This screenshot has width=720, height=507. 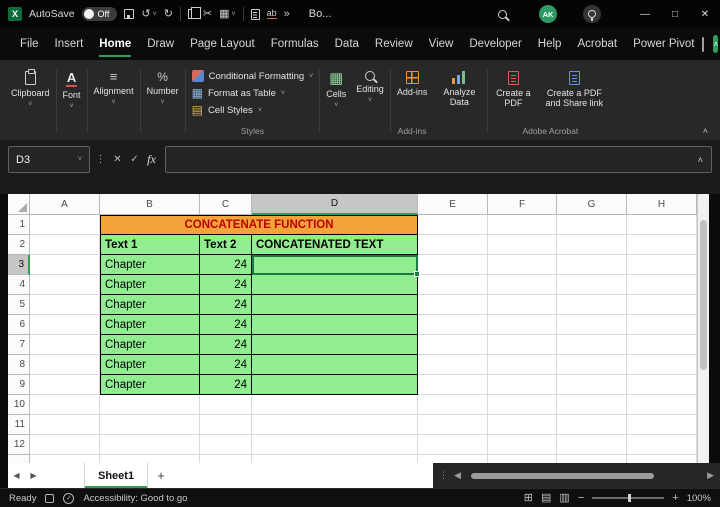 I want to click on cell-H9, so click(x=662, y=385).